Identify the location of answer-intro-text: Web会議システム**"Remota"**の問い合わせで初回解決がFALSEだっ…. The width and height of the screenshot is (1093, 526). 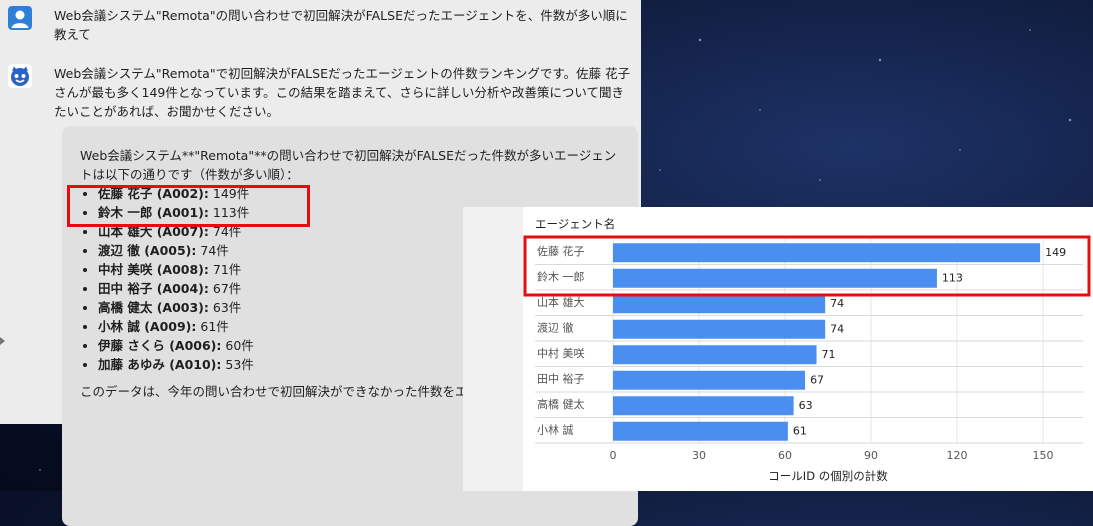
(348, 165).